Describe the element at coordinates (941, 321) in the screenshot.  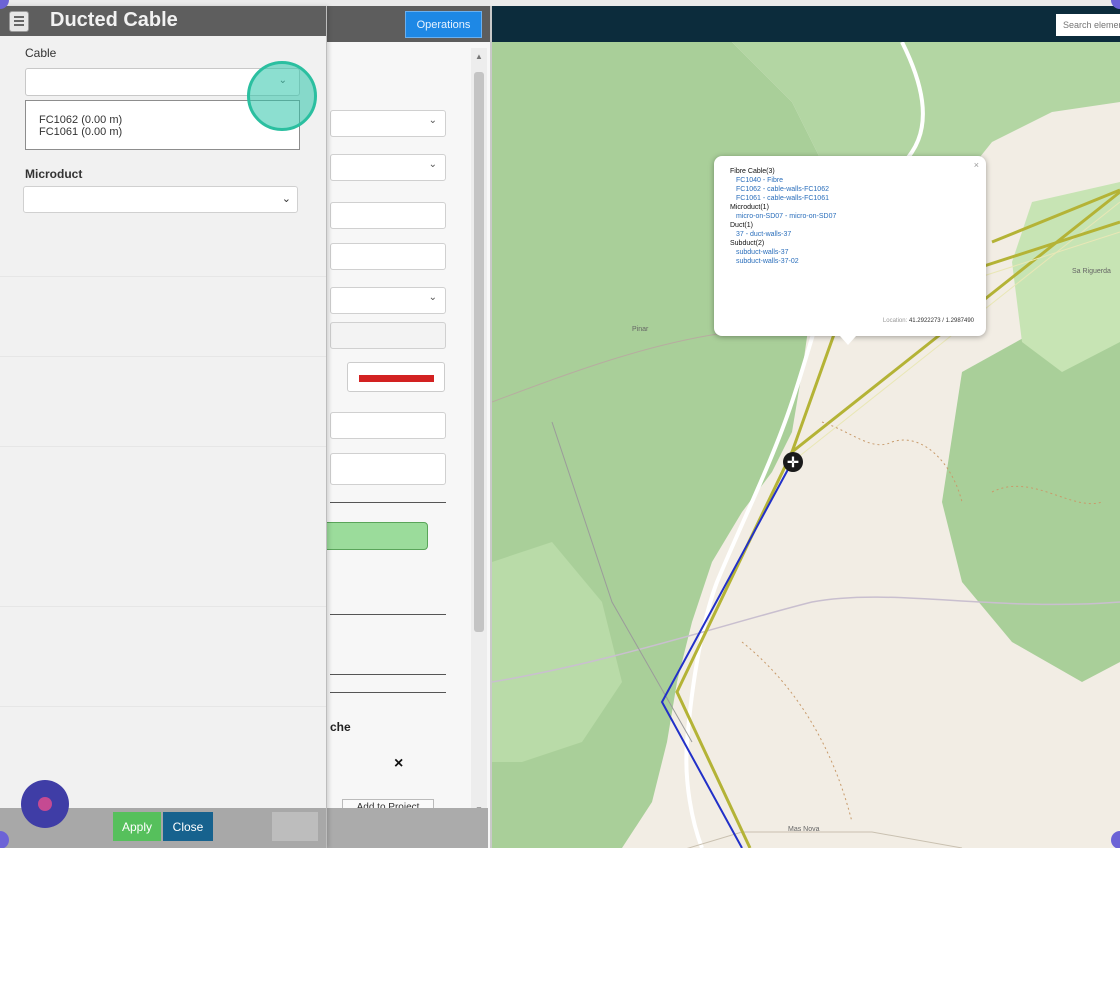
I see `location-value: 41.2922273 / 1.2987490` at that location.